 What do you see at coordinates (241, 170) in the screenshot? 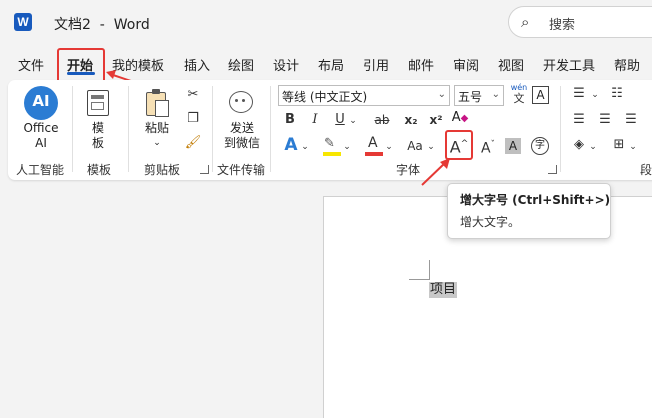
I see `group-label-file-transfer: 文件传输` at bounding box center [241, 170].